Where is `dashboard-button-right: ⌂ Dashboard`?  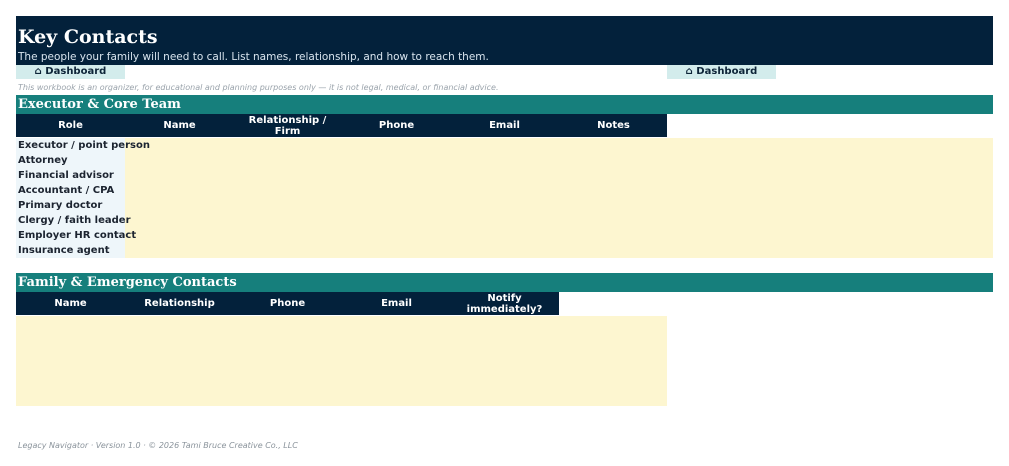 dashboard-button-right: ⌂ Dashboard is located at coordinates (721, 72).